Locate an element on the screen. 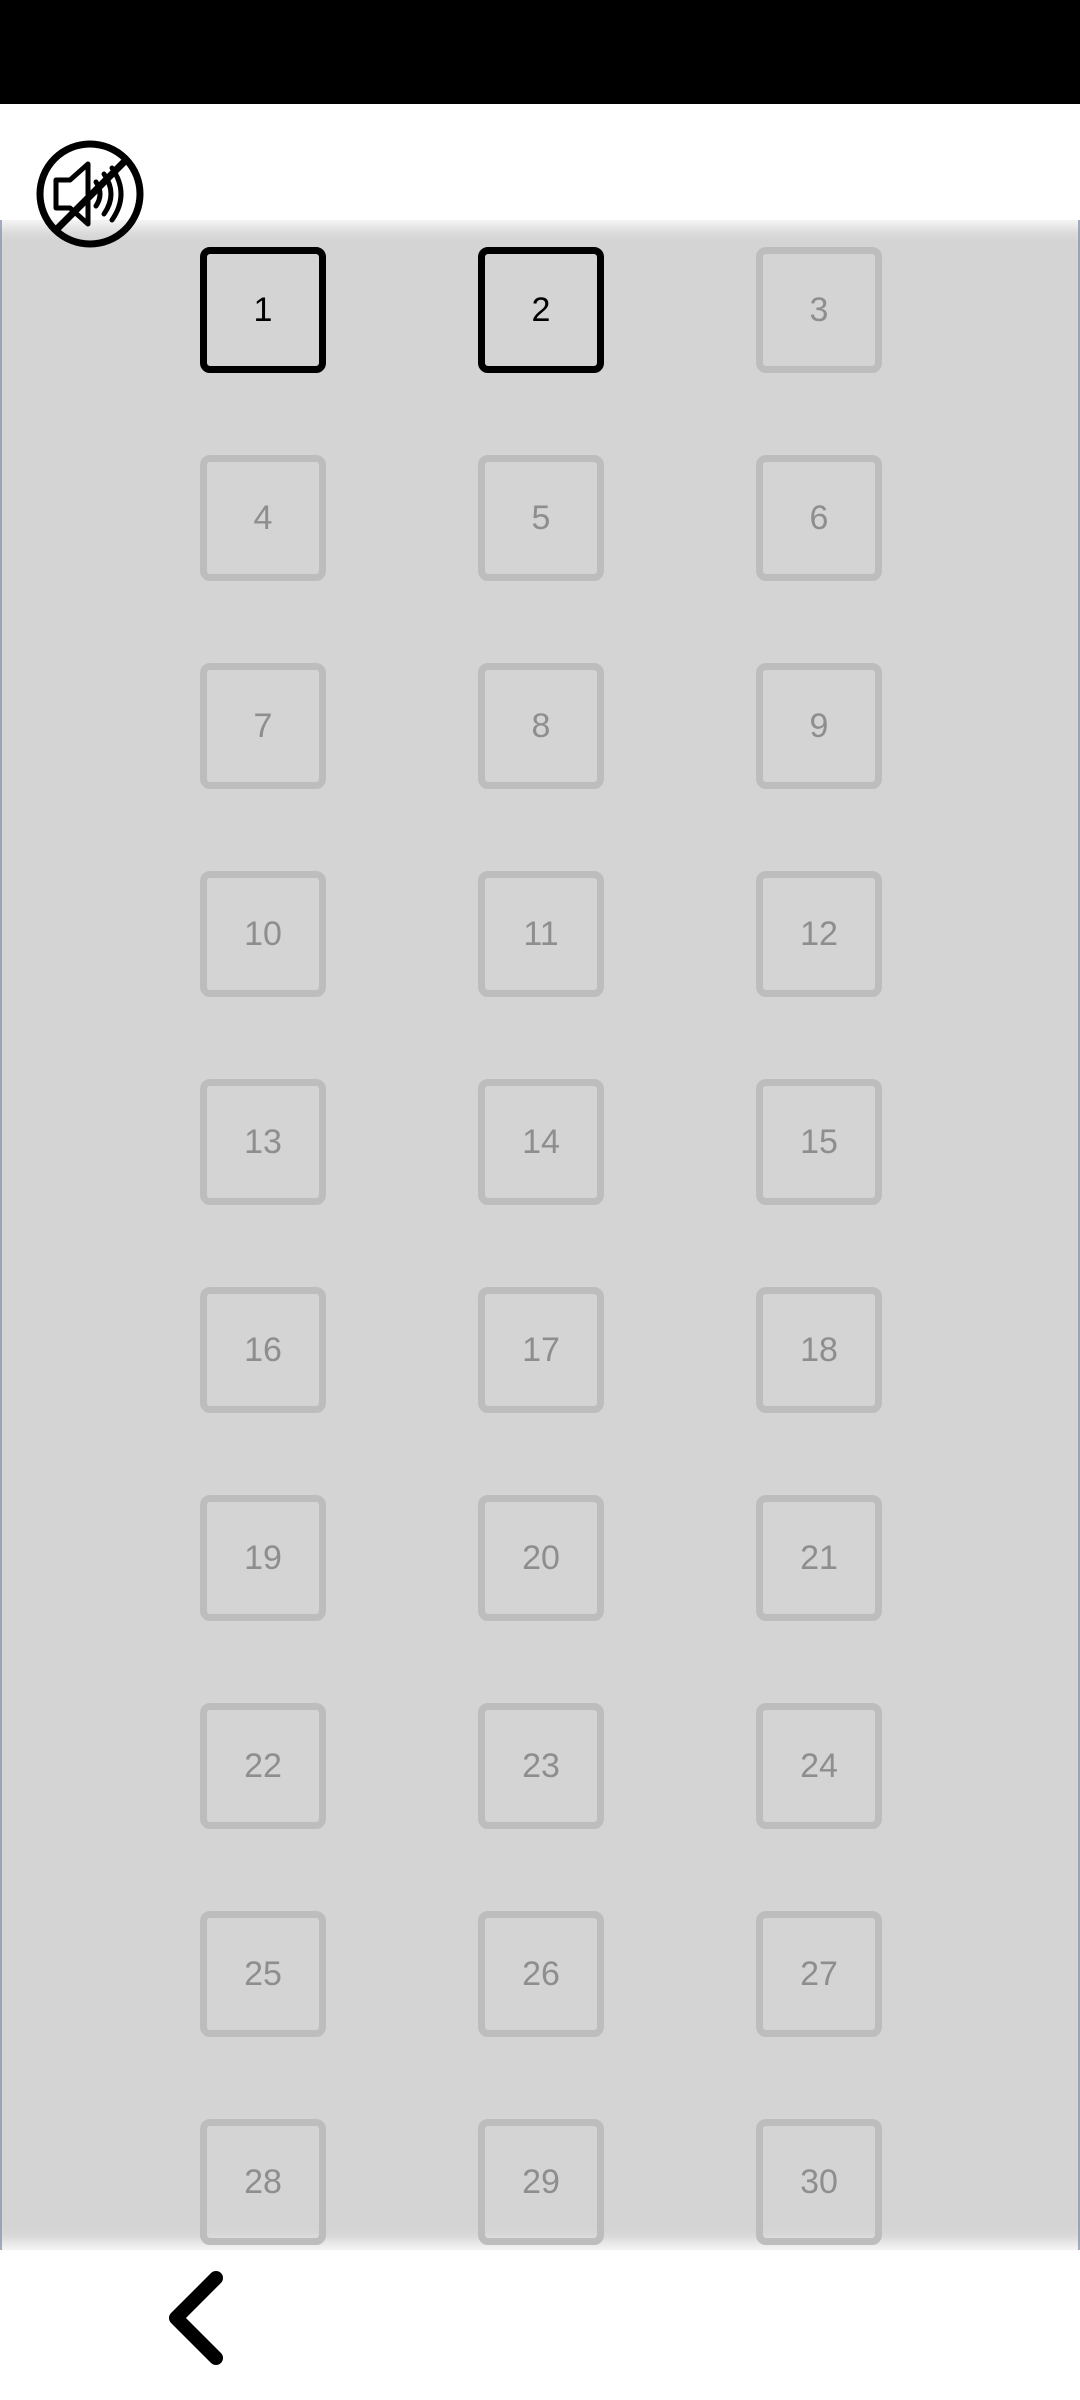 The image size is (1080, 2400). level-number: 17 is located at coordinates (541, 1349).